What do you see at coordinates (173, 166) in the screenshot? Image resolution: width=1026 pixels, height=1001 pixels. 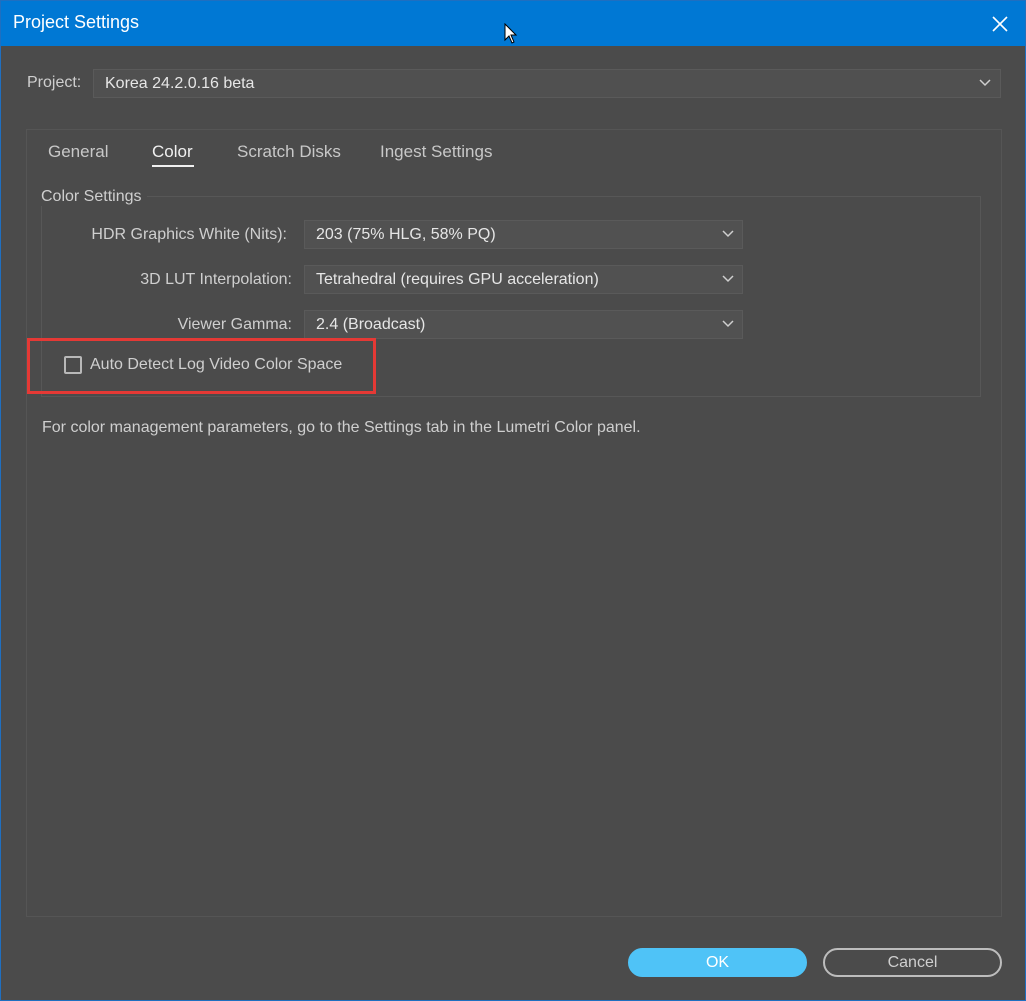 I see `active-tab-indicator` at bounding box center [173, 166].